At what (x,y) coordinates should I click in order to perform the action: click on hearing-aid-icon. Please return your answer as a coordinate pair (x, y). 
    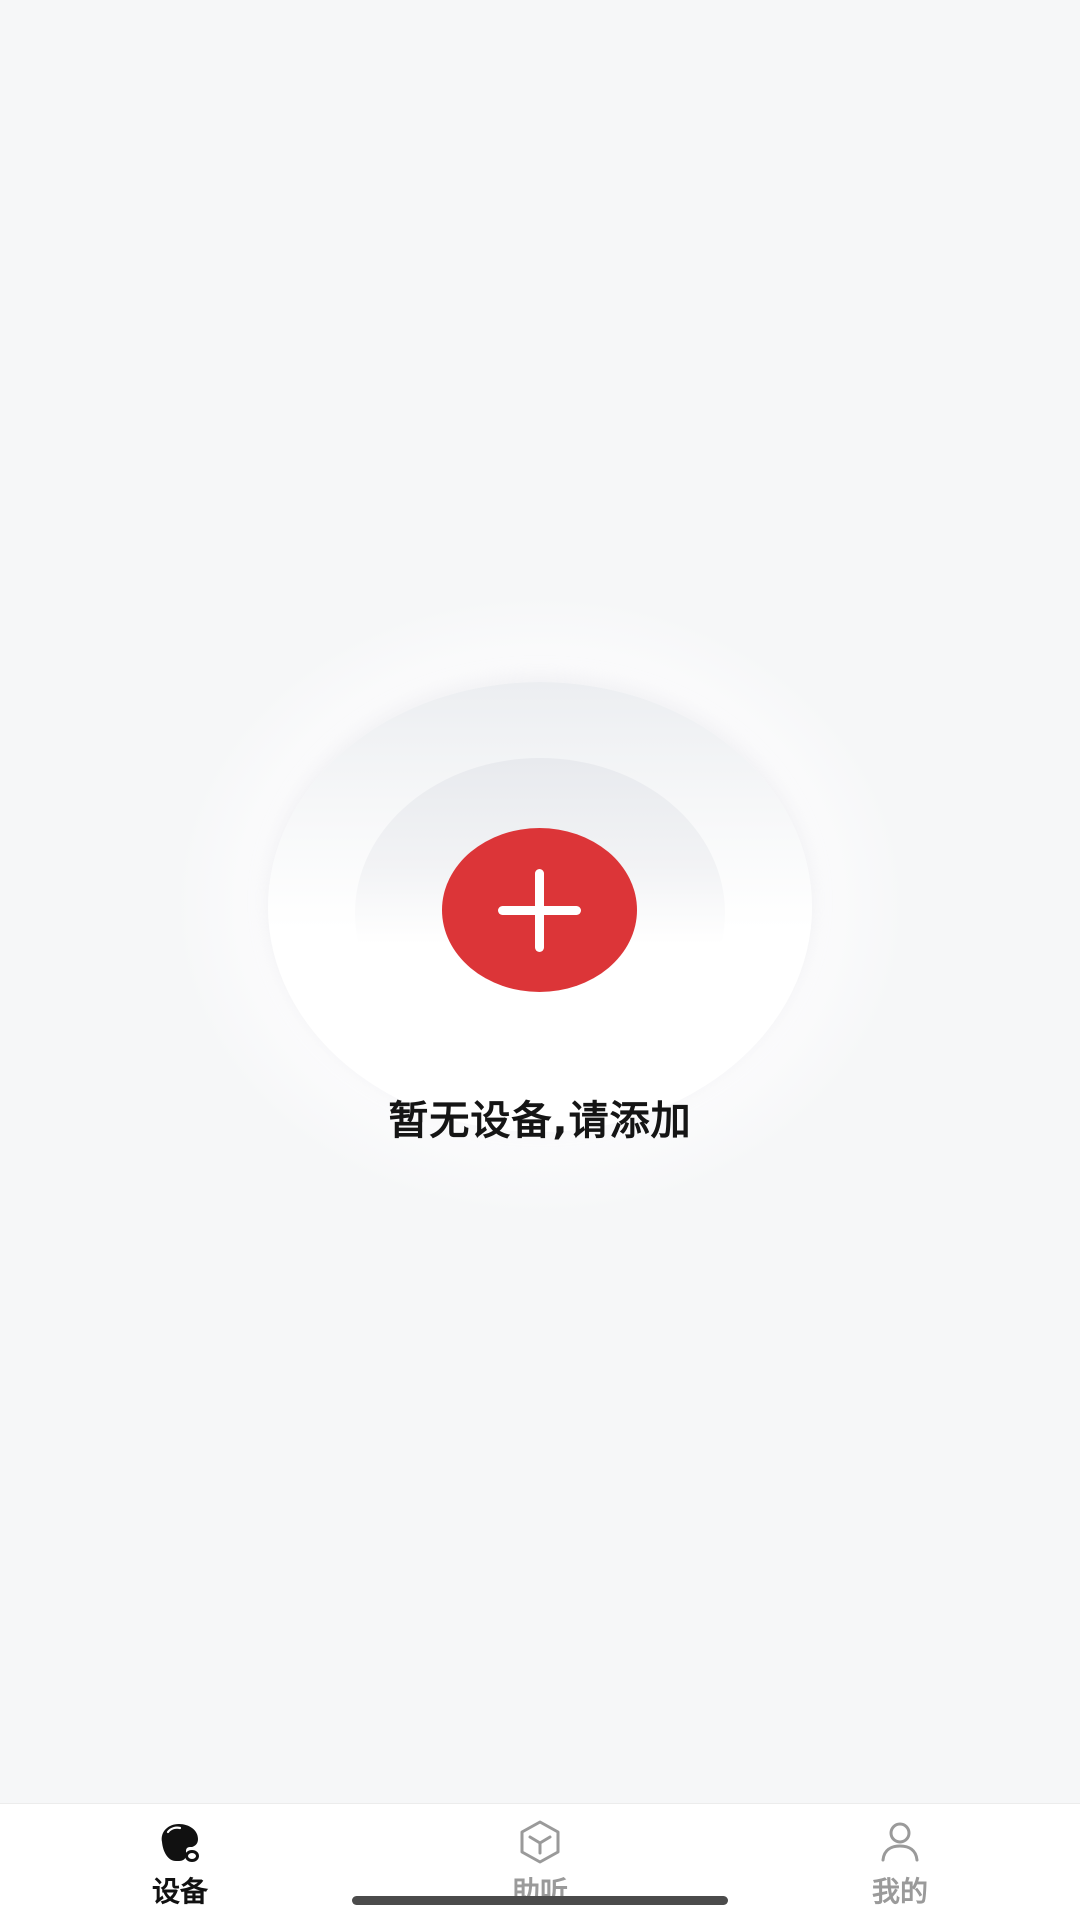
    Looking at the image, I should click on (180, 1843).